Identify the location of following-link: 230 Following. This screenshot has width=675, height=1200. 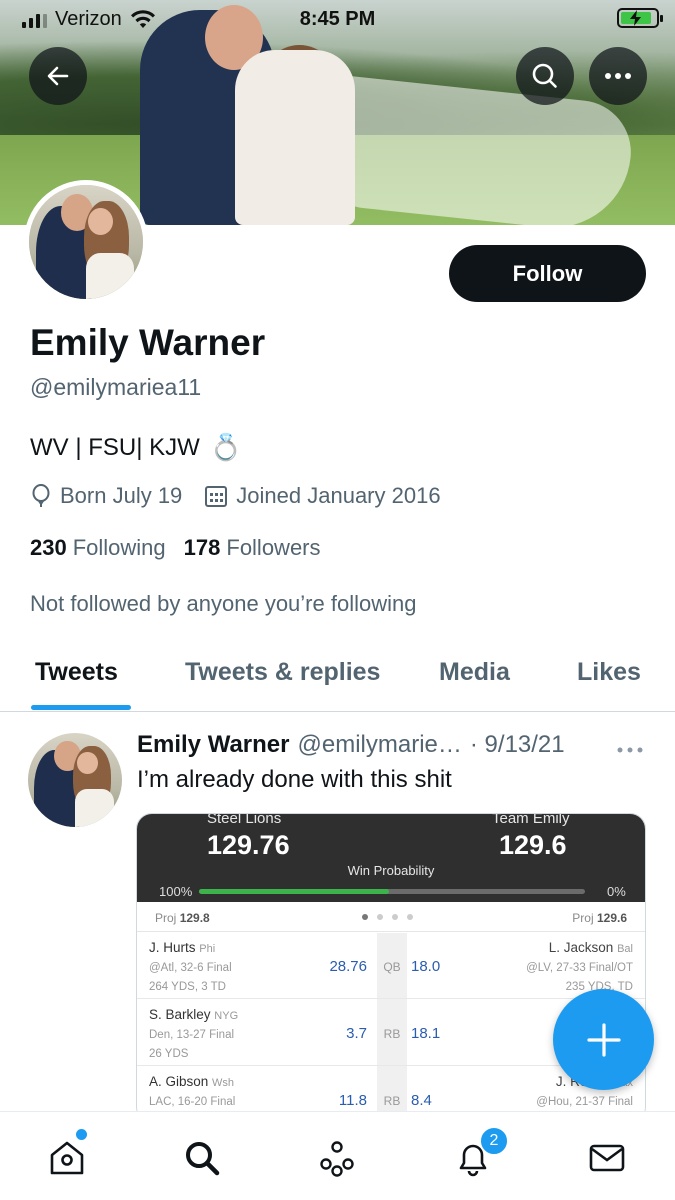
(98, 548).